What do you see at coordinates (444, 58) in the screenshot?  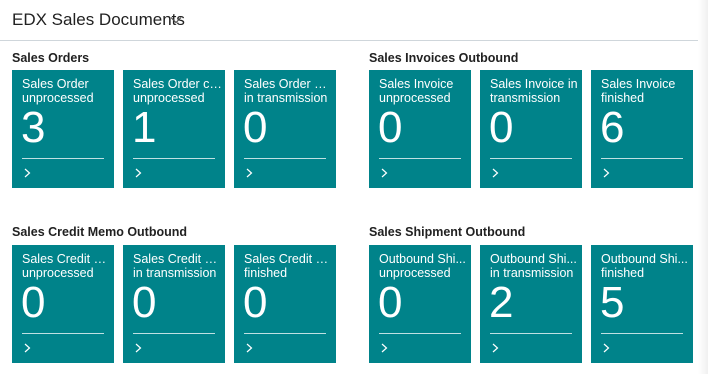 I see `group-title-sales-invoices-outbound: Sales Invoices Outbound` at bounding box center [444, 58].